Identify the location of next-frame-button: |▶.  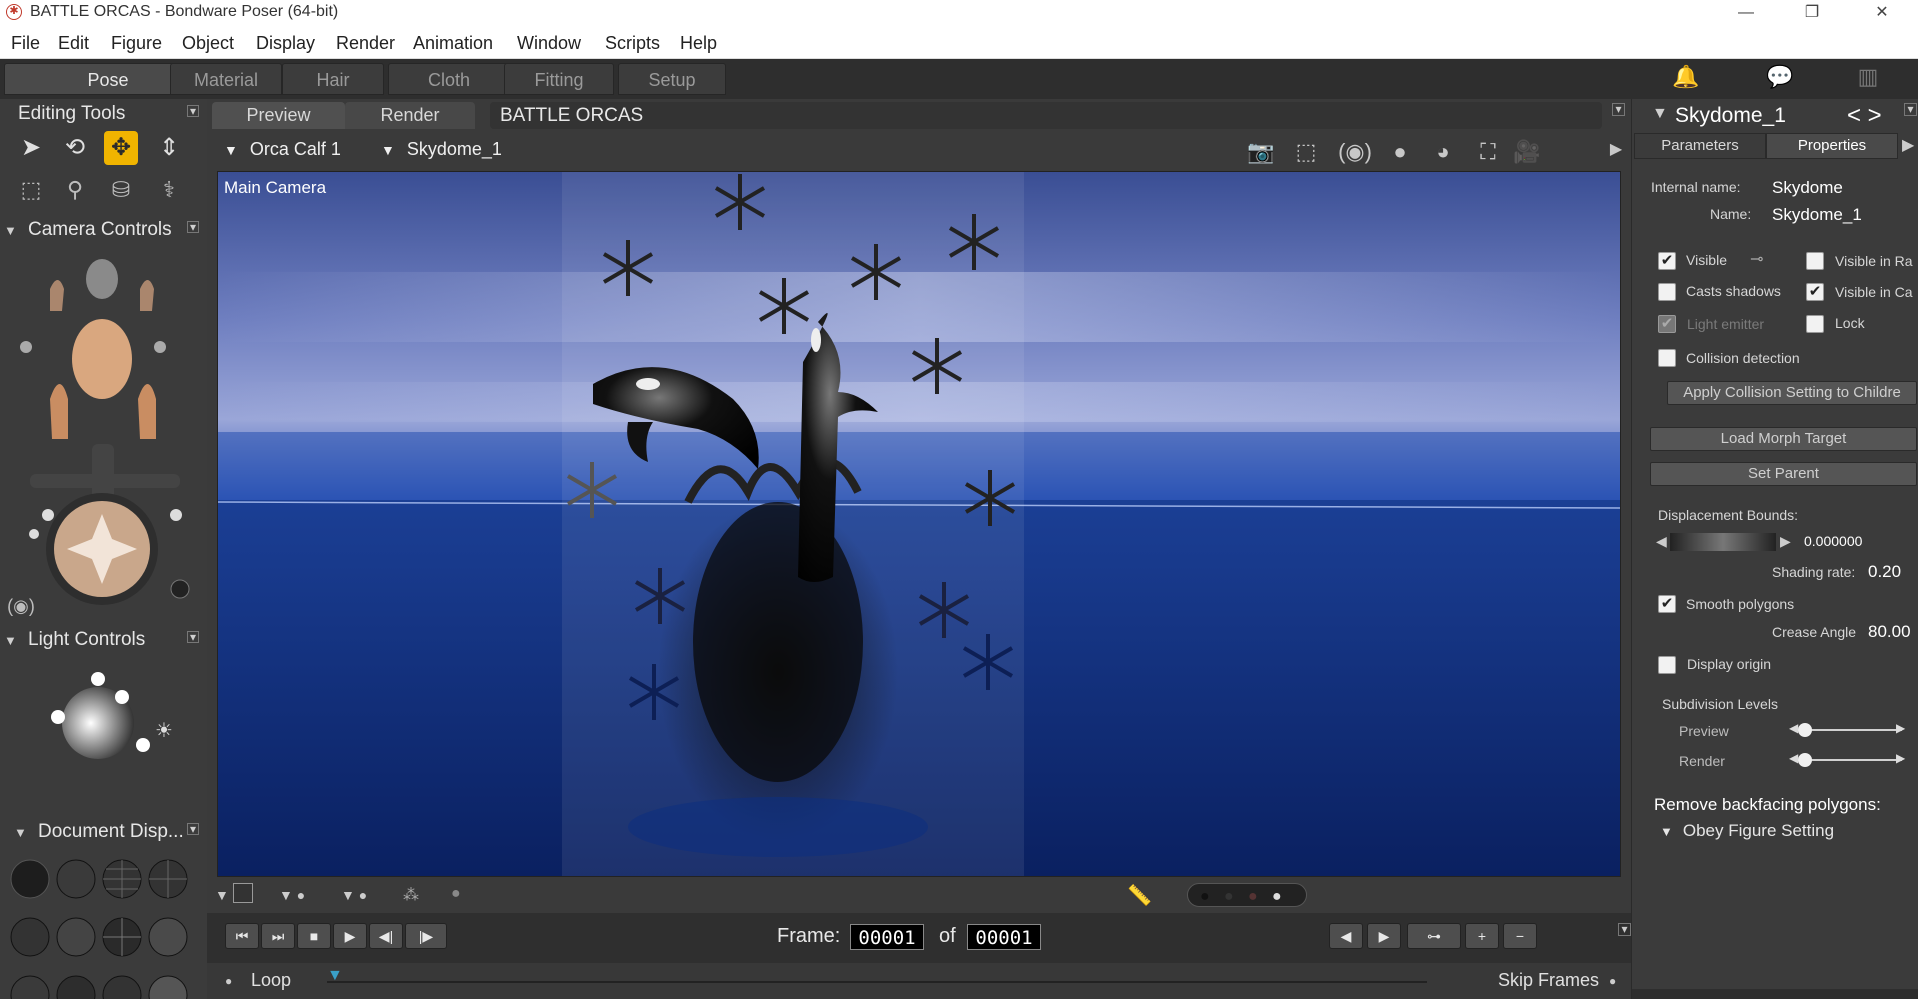
(426, 936).